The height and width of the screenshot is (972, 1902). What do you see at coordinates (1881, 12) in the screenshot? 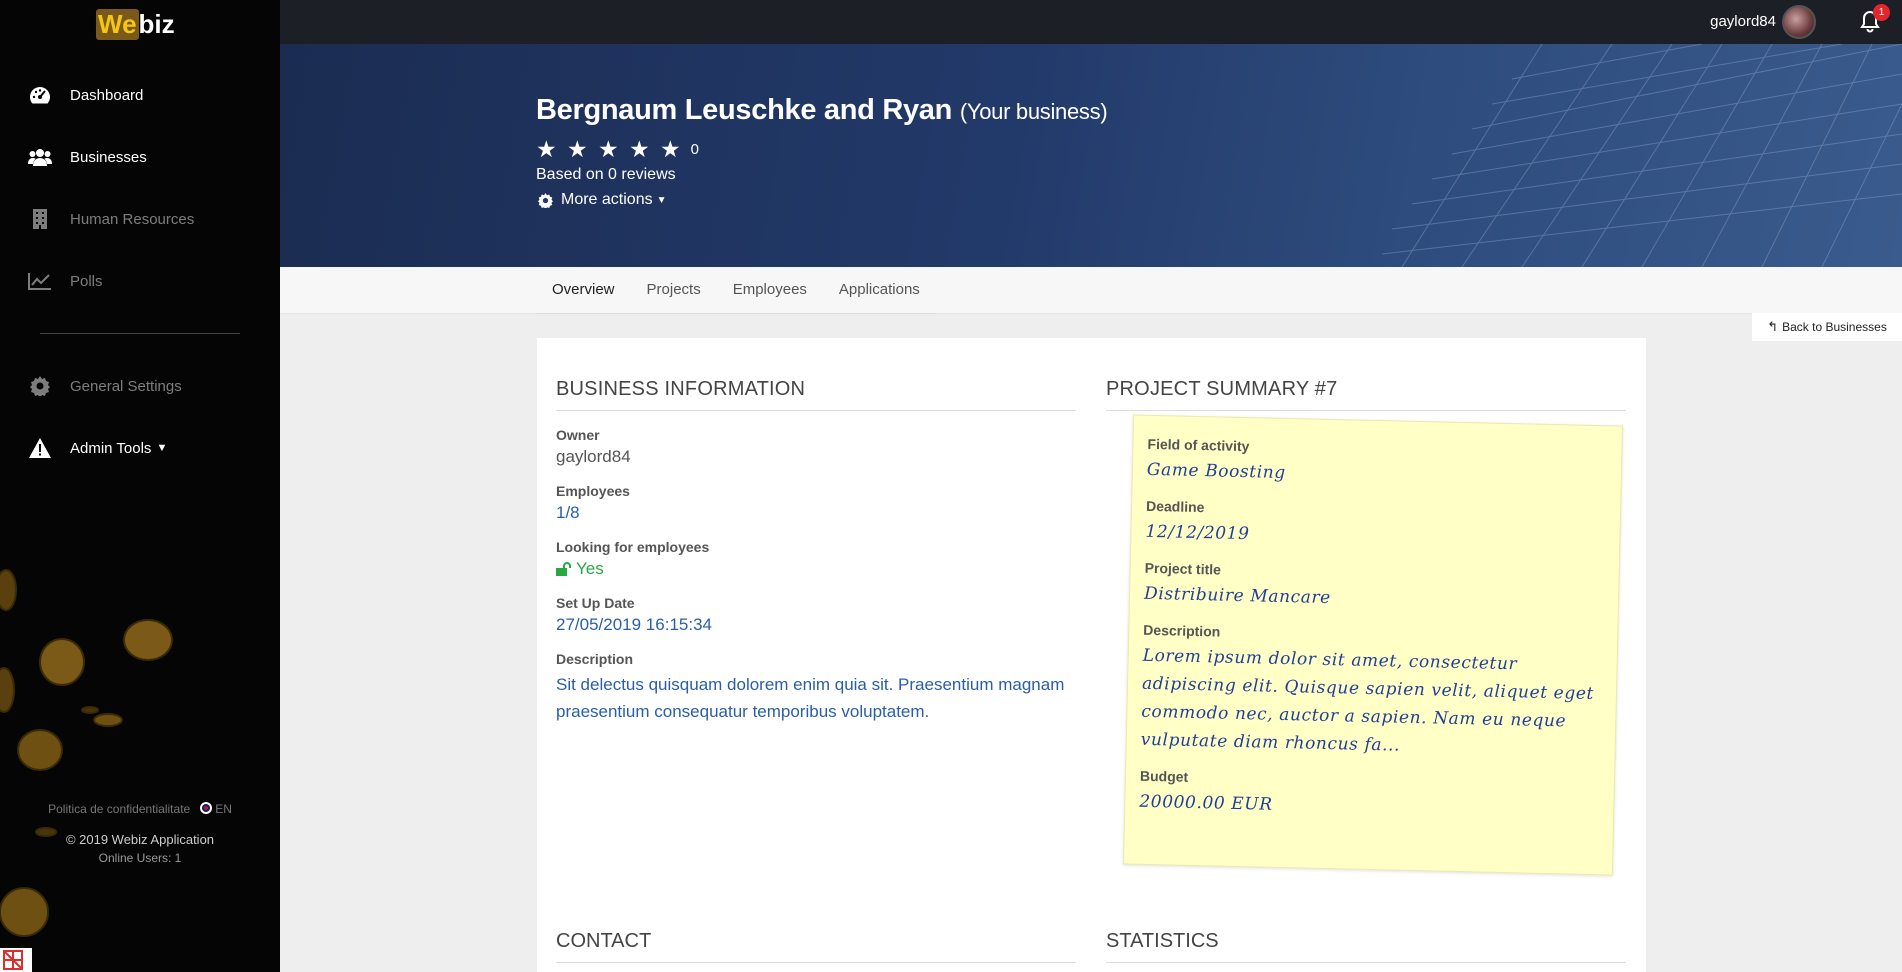
I see `notification-badge: 1` at bounding box center [1881, 12].